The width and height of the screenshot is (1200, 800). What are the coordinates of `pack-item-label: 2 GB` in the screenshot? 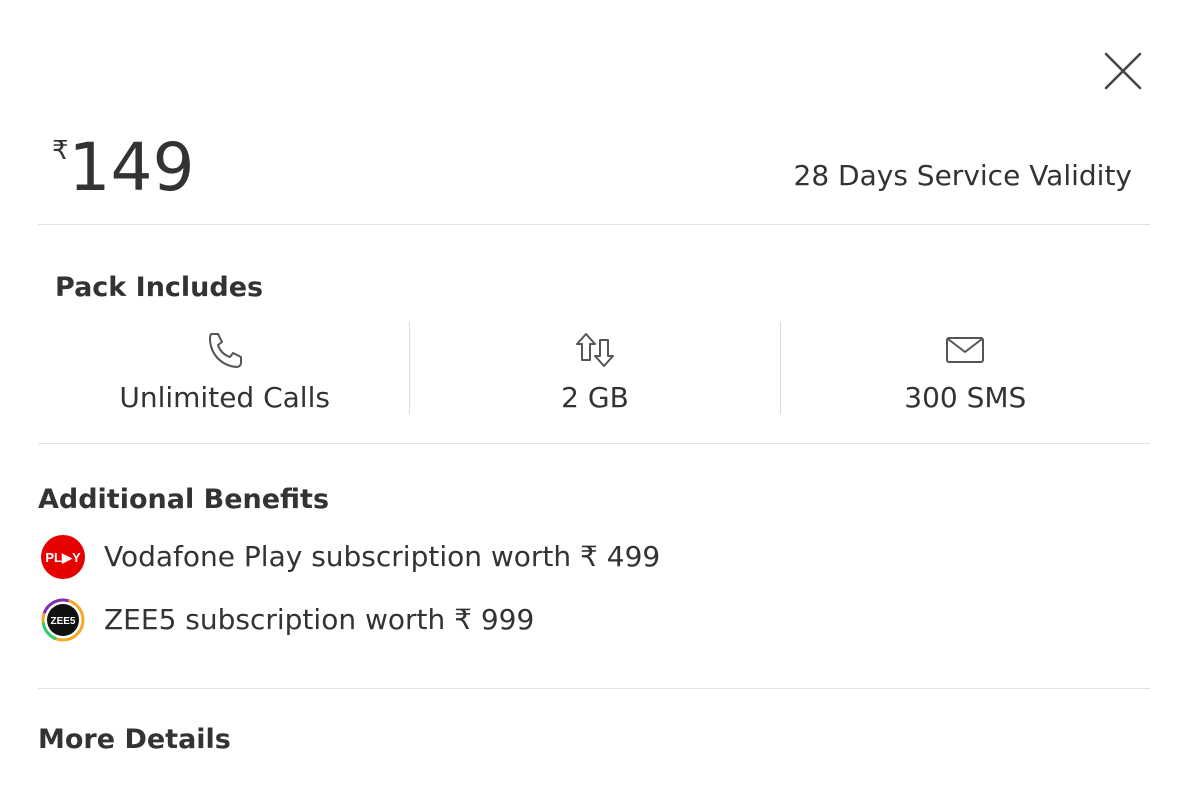 It's located at (595, 397).